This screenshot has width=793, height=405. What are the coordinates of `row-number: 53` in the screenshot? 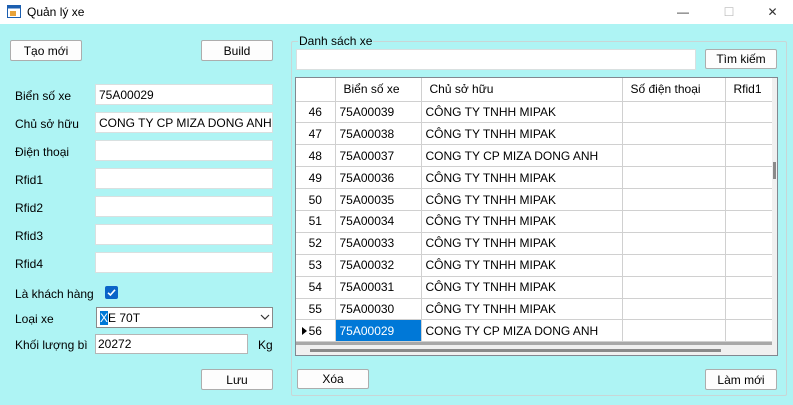 It's located at (315, 265).